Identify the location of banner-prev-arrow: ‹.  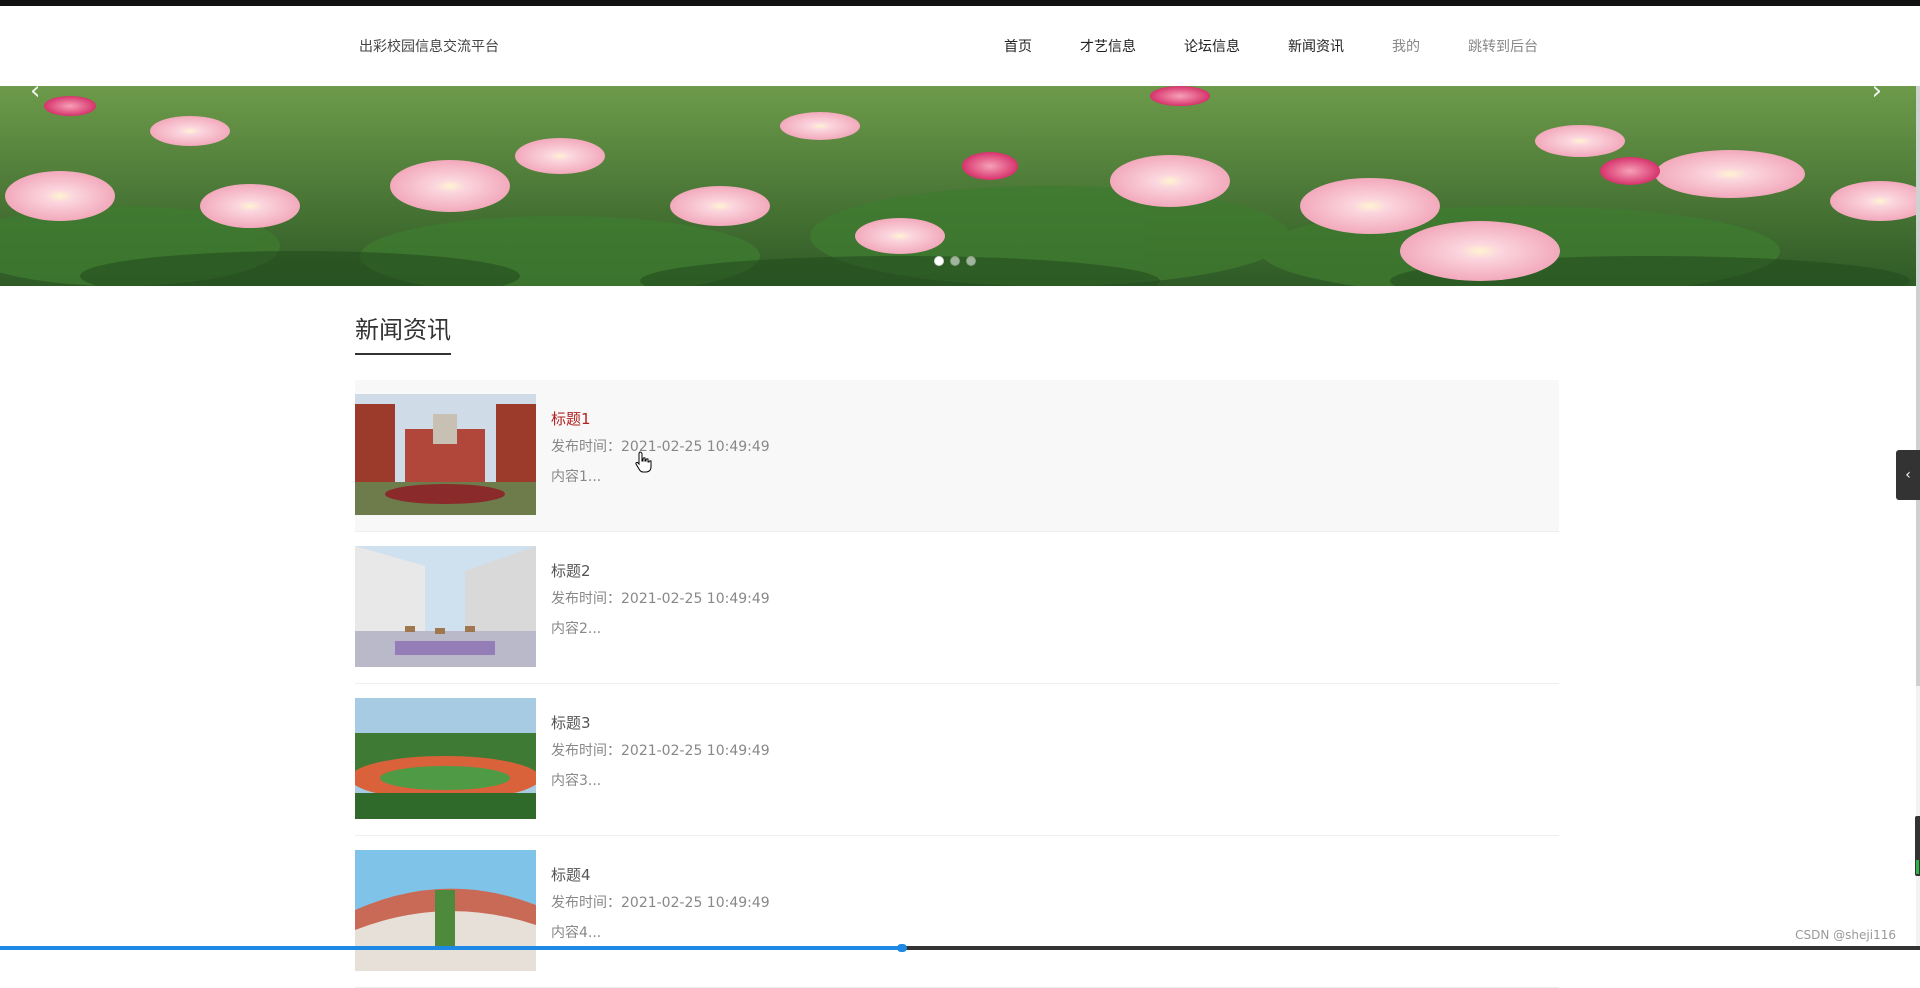
(35, 95).